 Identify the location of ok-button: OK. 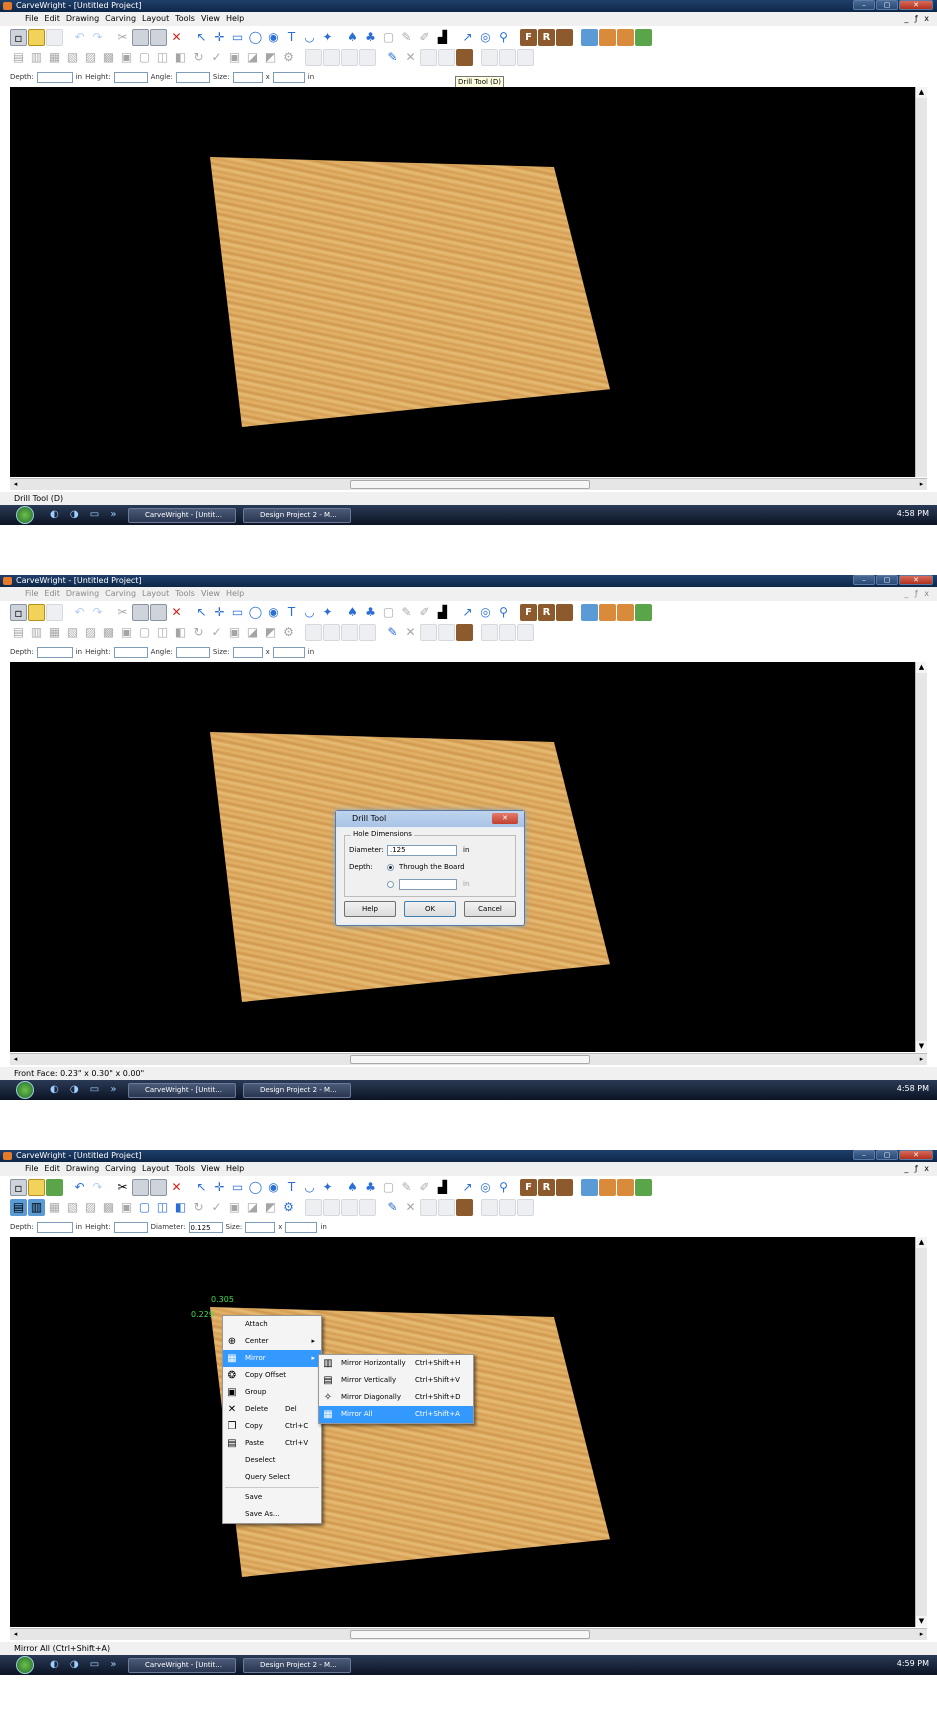
(430, 909).